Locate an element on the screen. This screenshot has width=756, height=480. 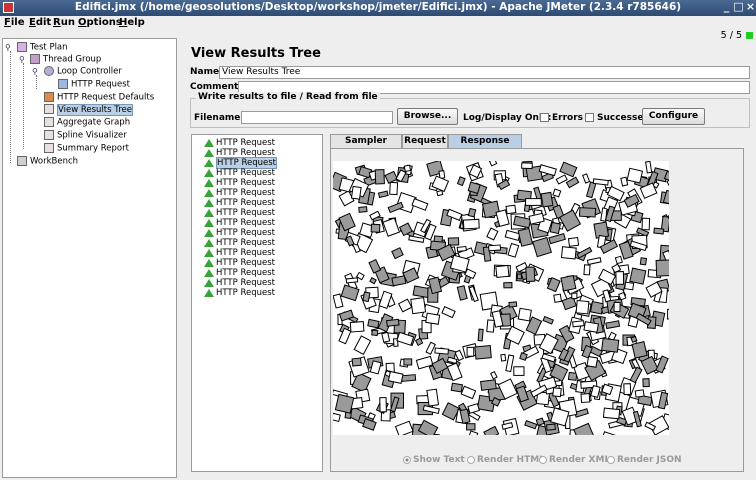
render-json-option: Render JSON is located at coordinates (644, 460).